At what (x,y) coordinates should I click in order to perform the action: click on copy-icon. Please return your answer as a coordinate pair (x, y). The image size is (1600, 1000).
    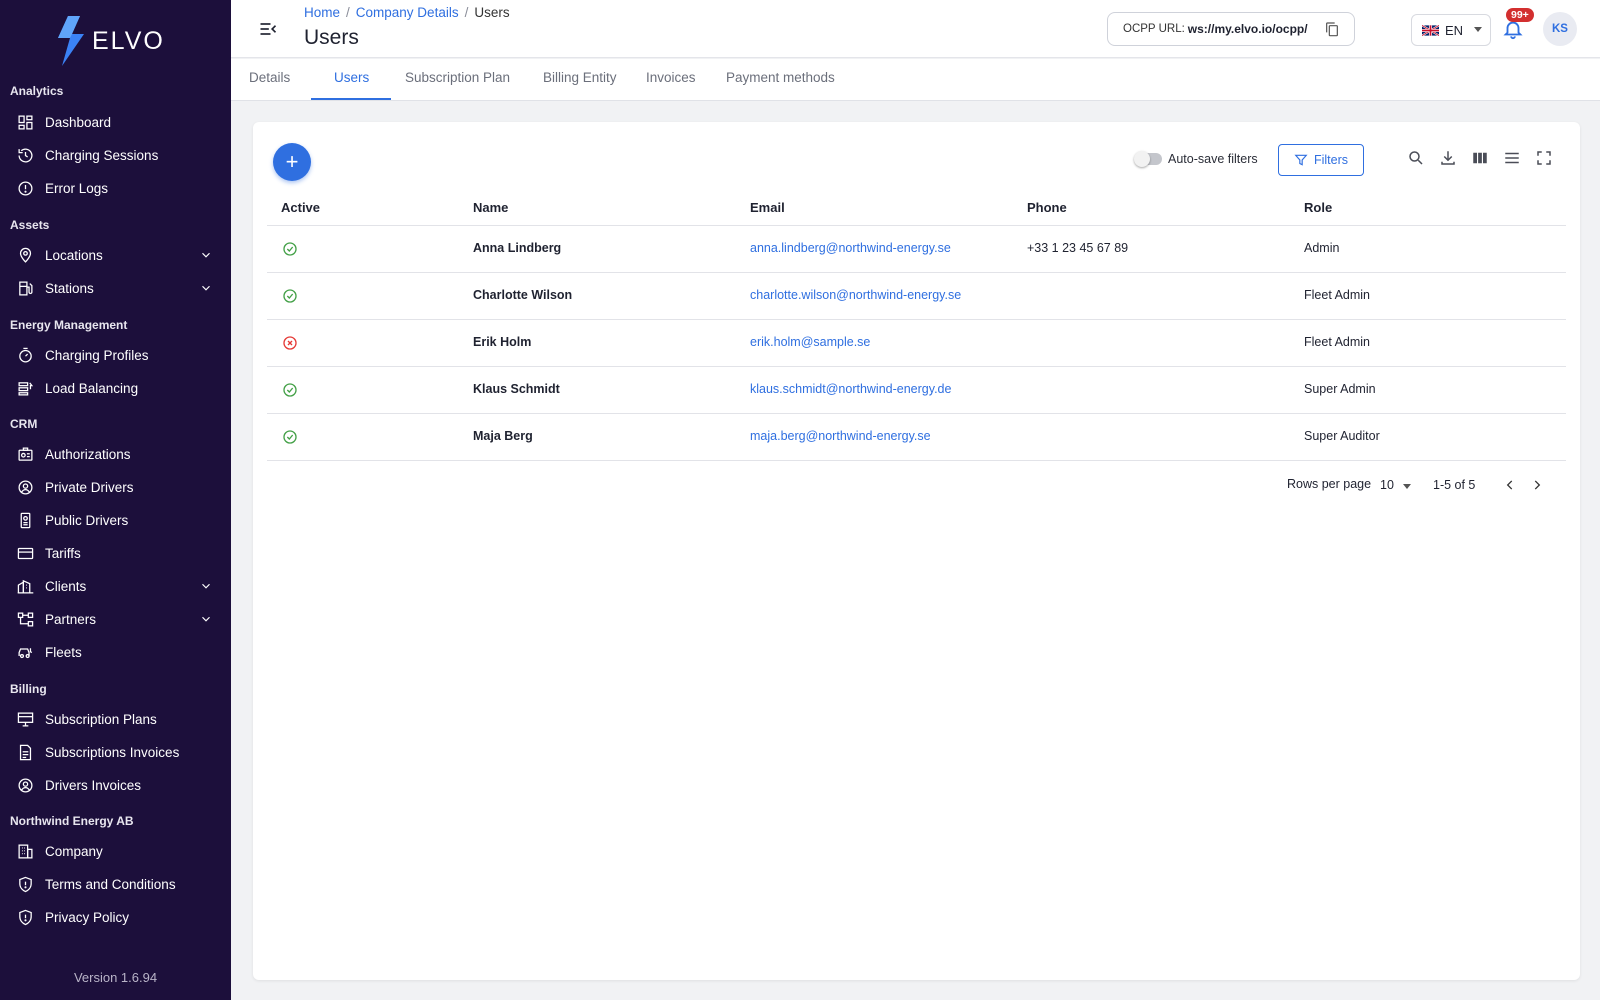
    Looking at the image, I should click on (1332, 29).